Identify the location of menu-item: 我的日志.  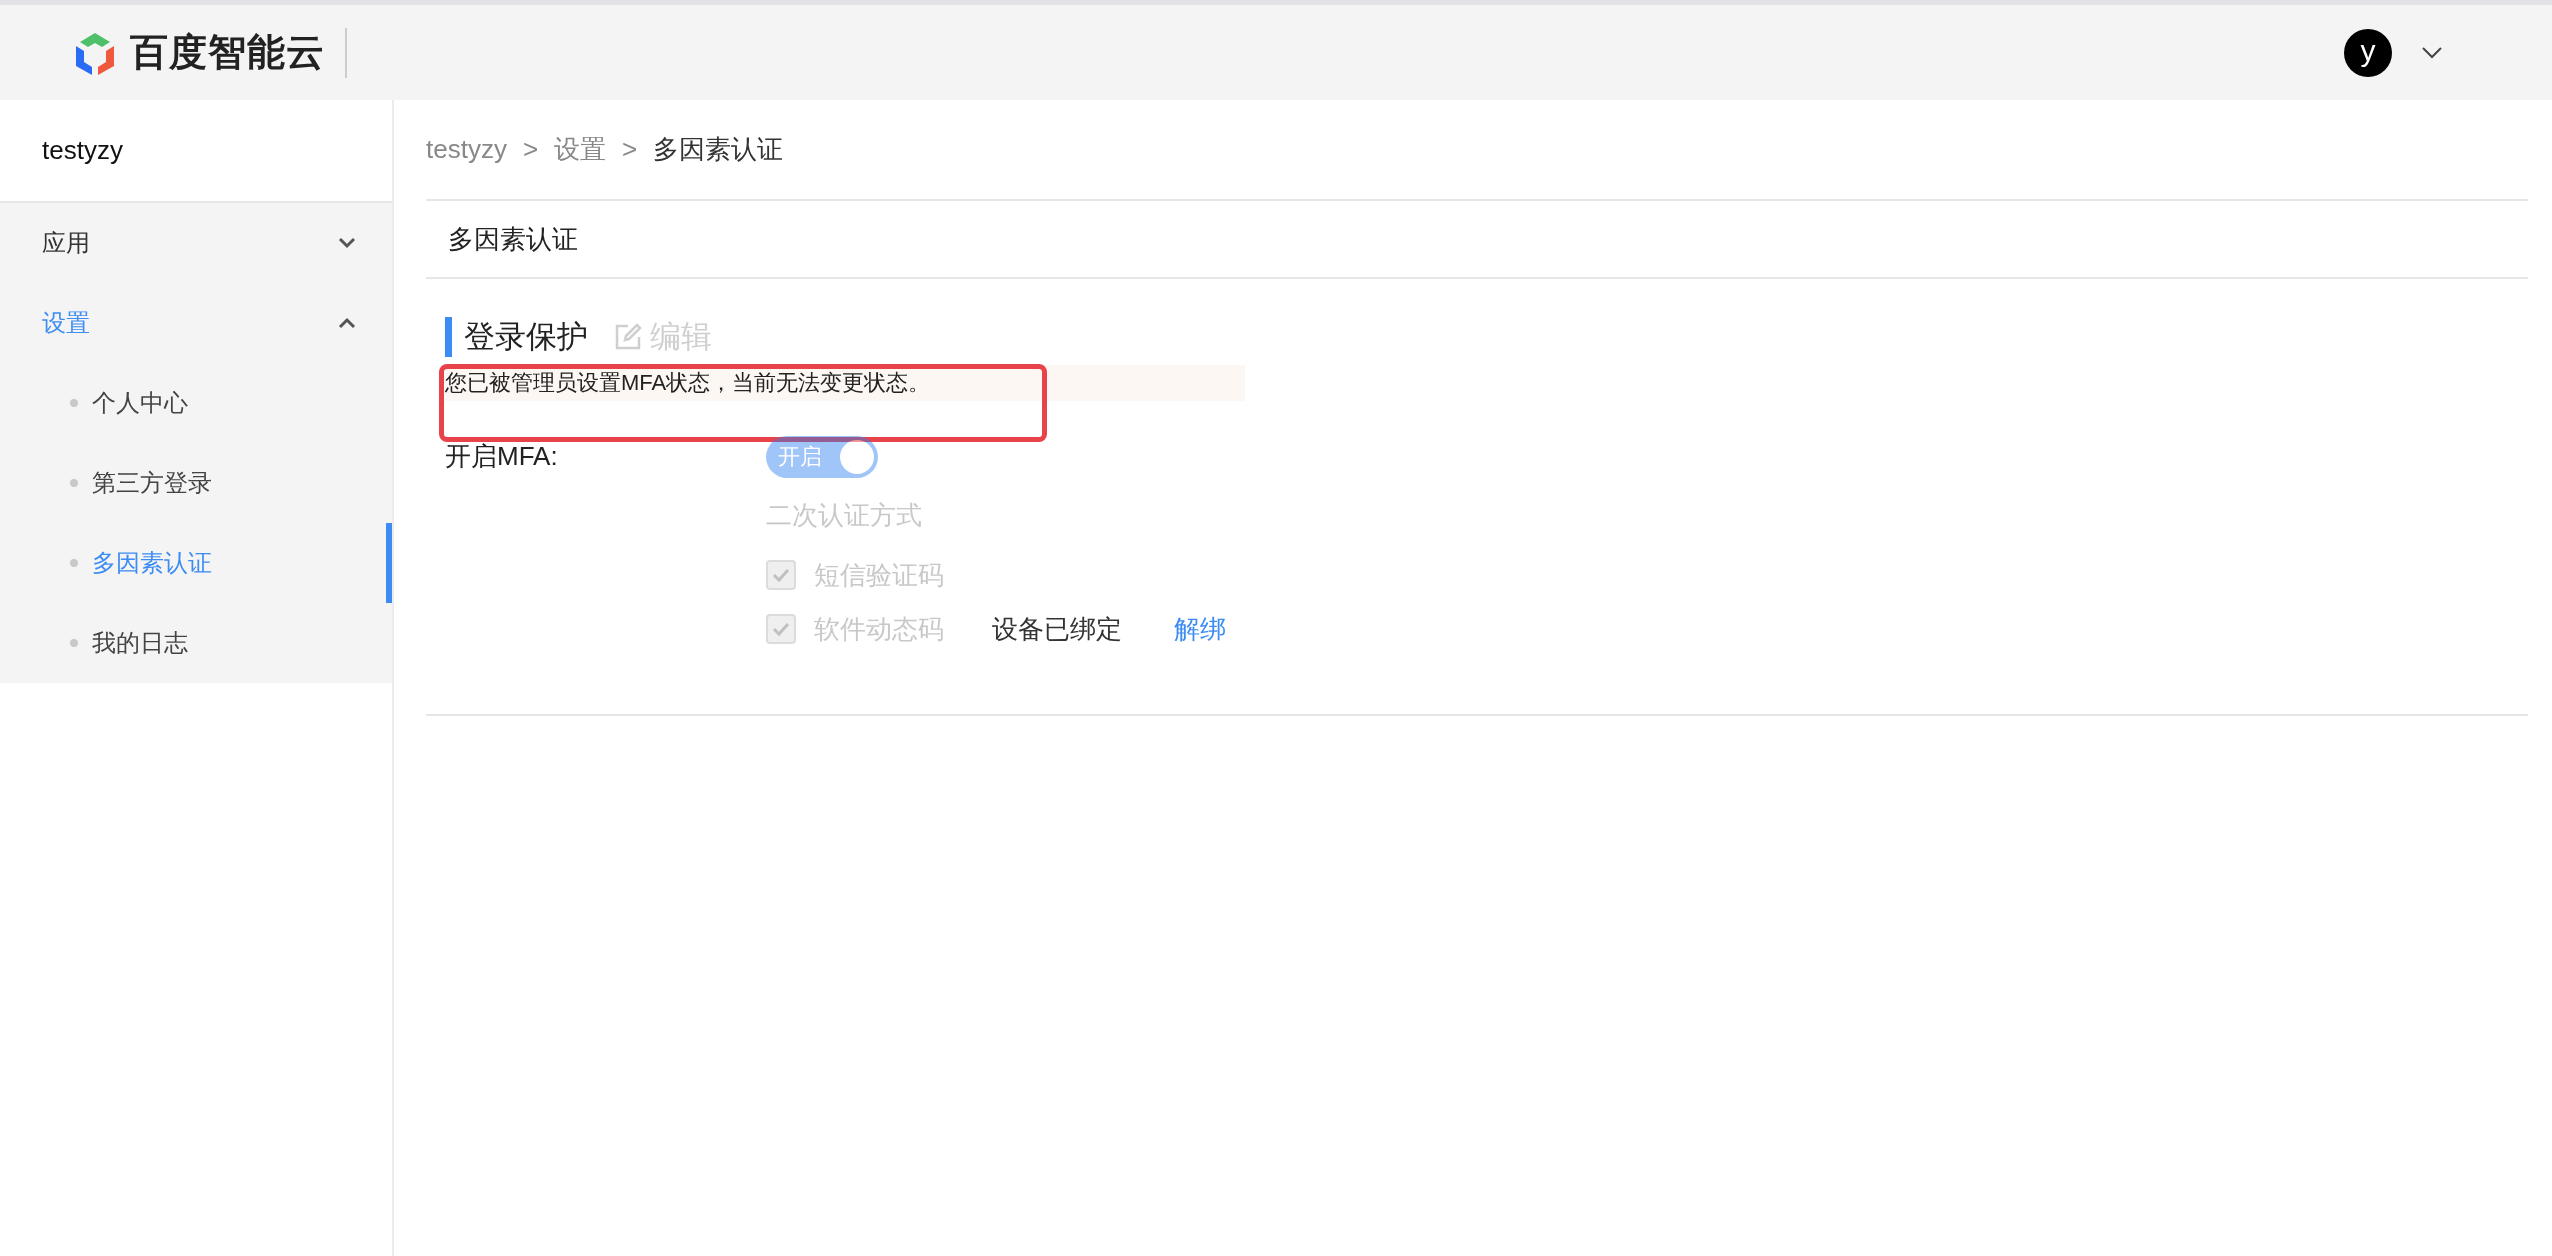
(196, 643).